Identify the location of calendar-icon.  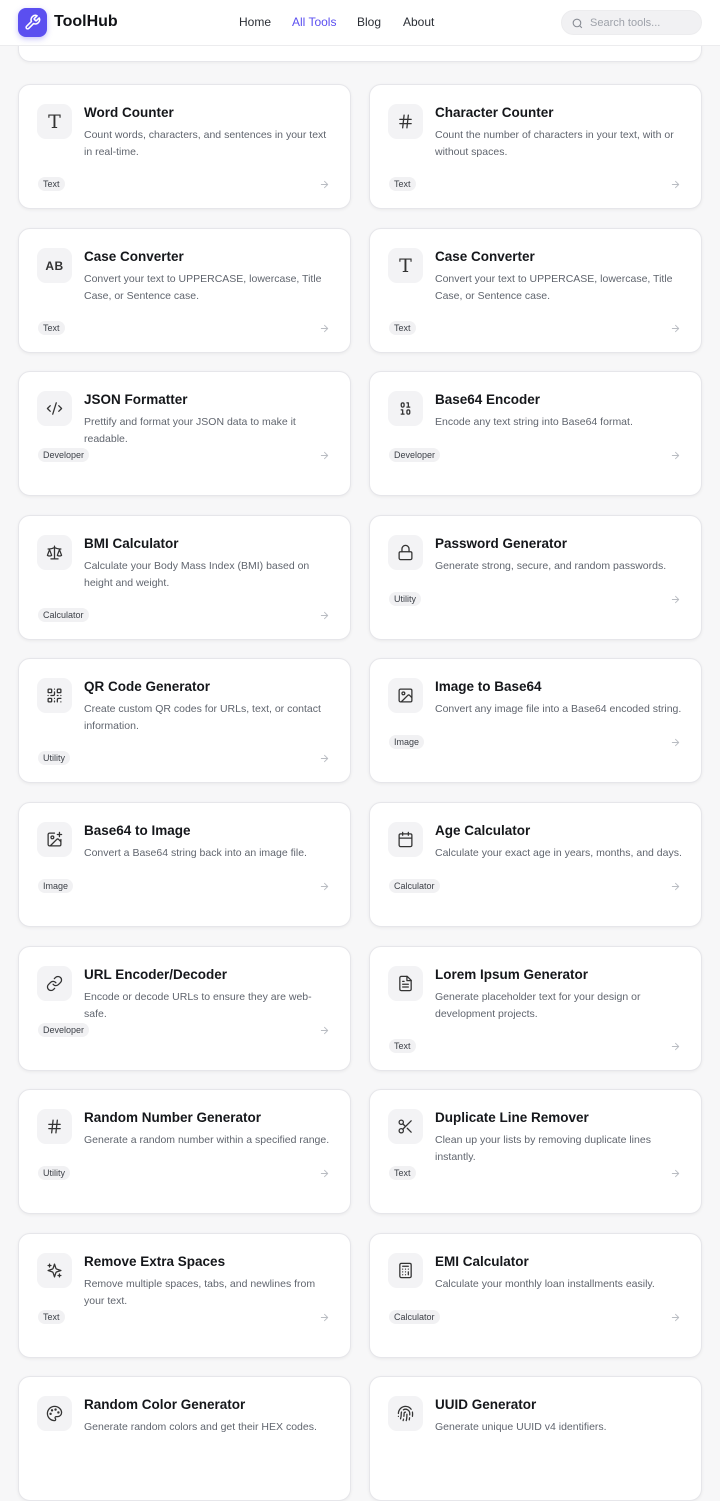
(405, 839).